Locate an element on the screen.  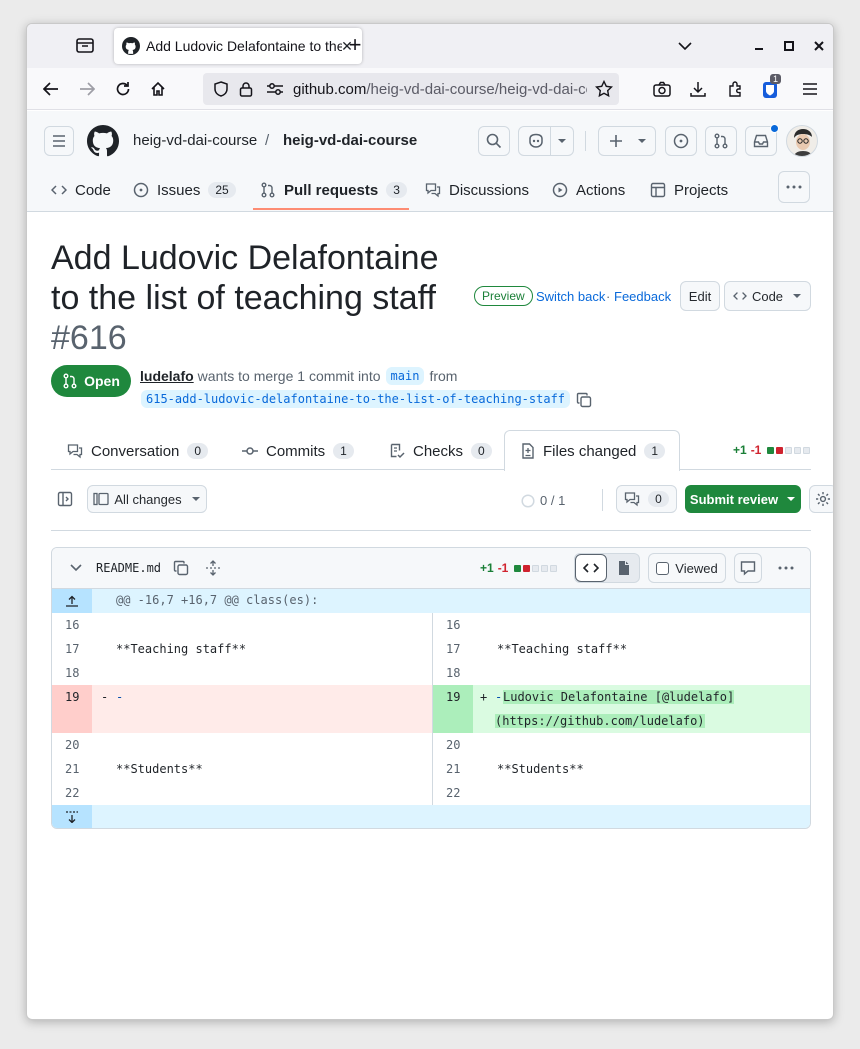
list-all-tabs-icon is located at coordinates (685, 46).